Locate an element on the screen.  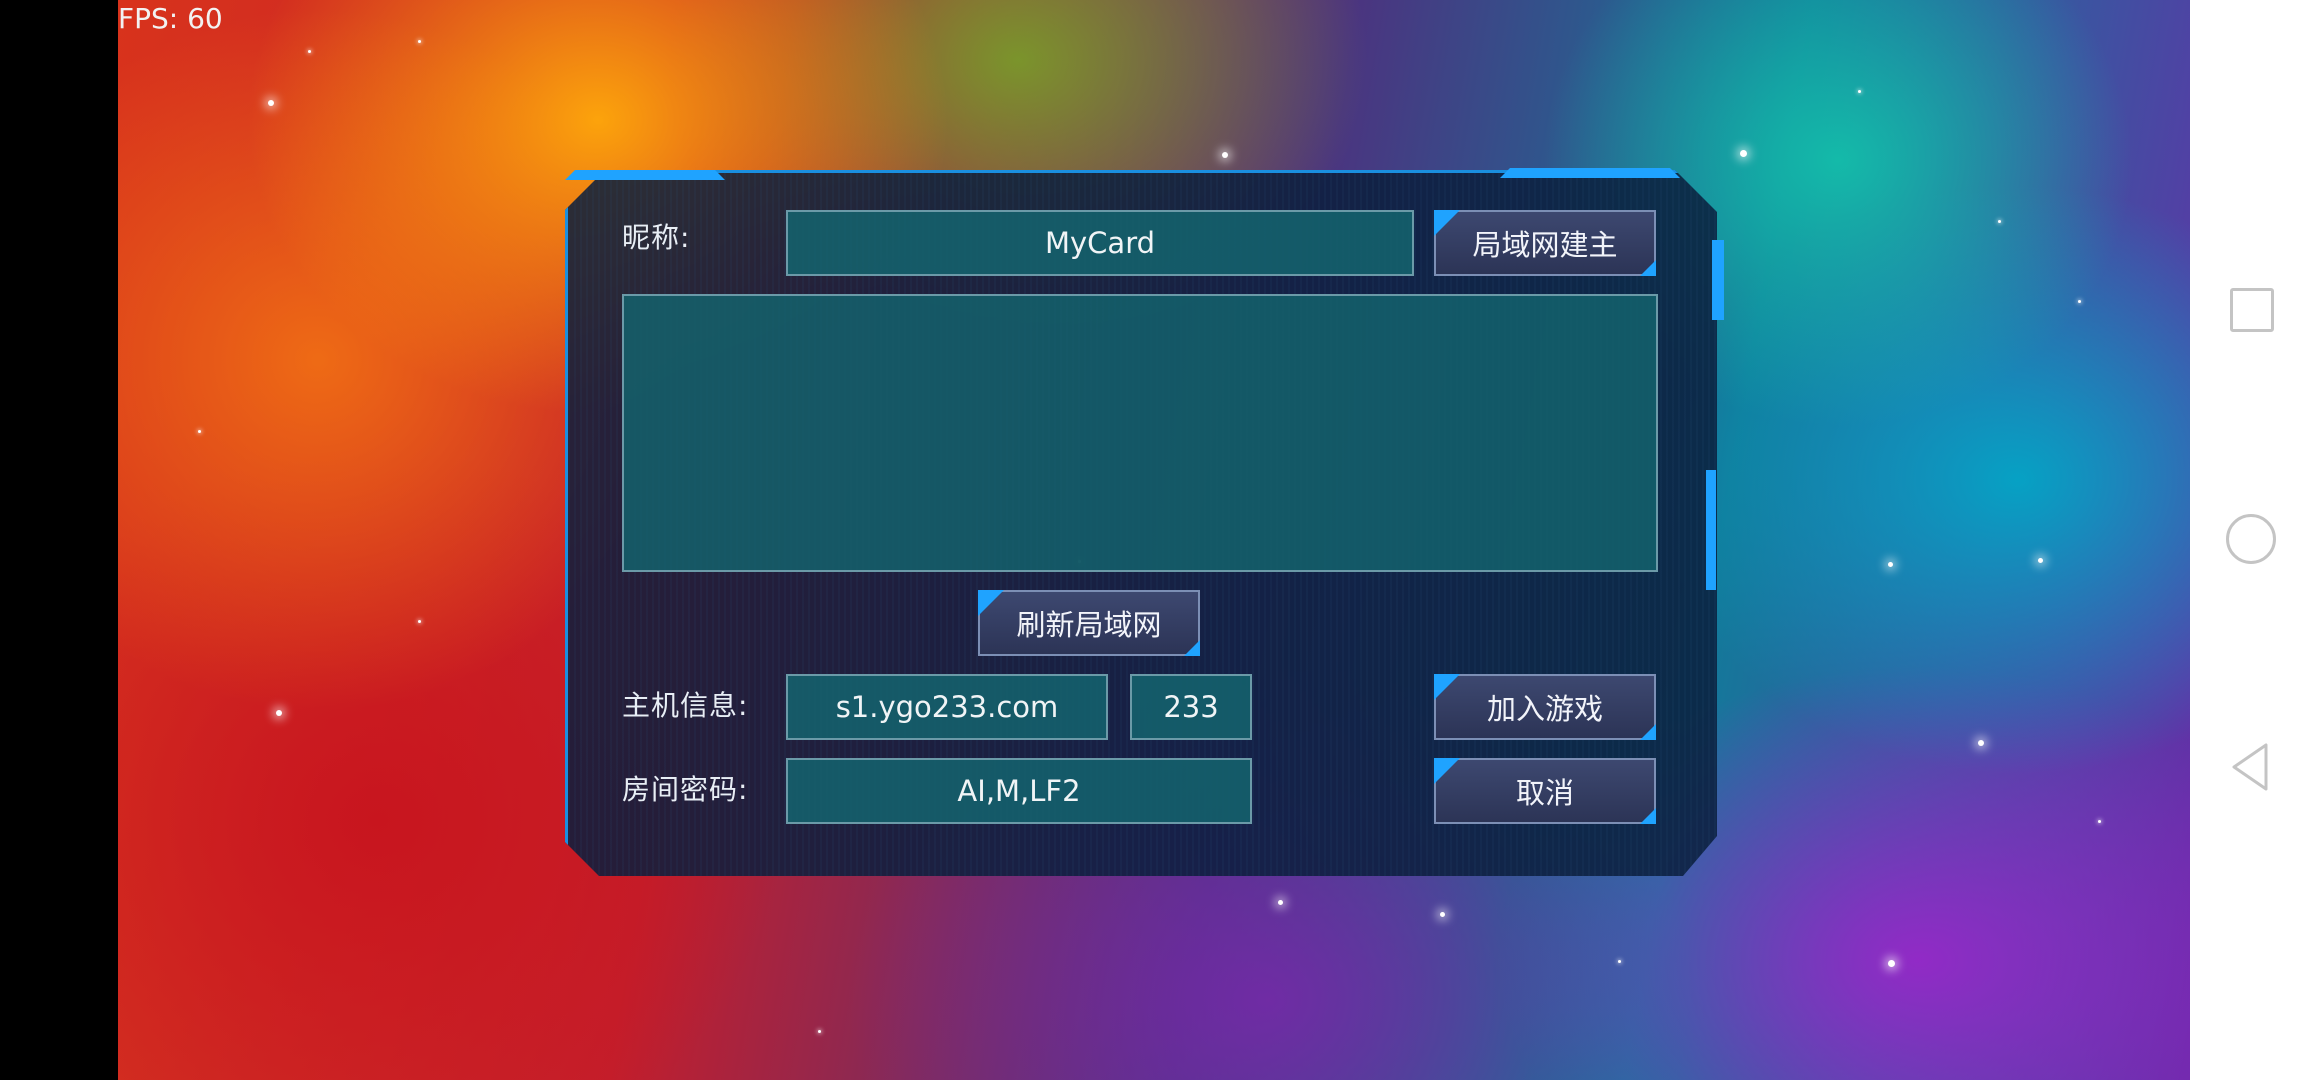
host-address-input: s1.ygo233.com is located at coordinates (947, 707).